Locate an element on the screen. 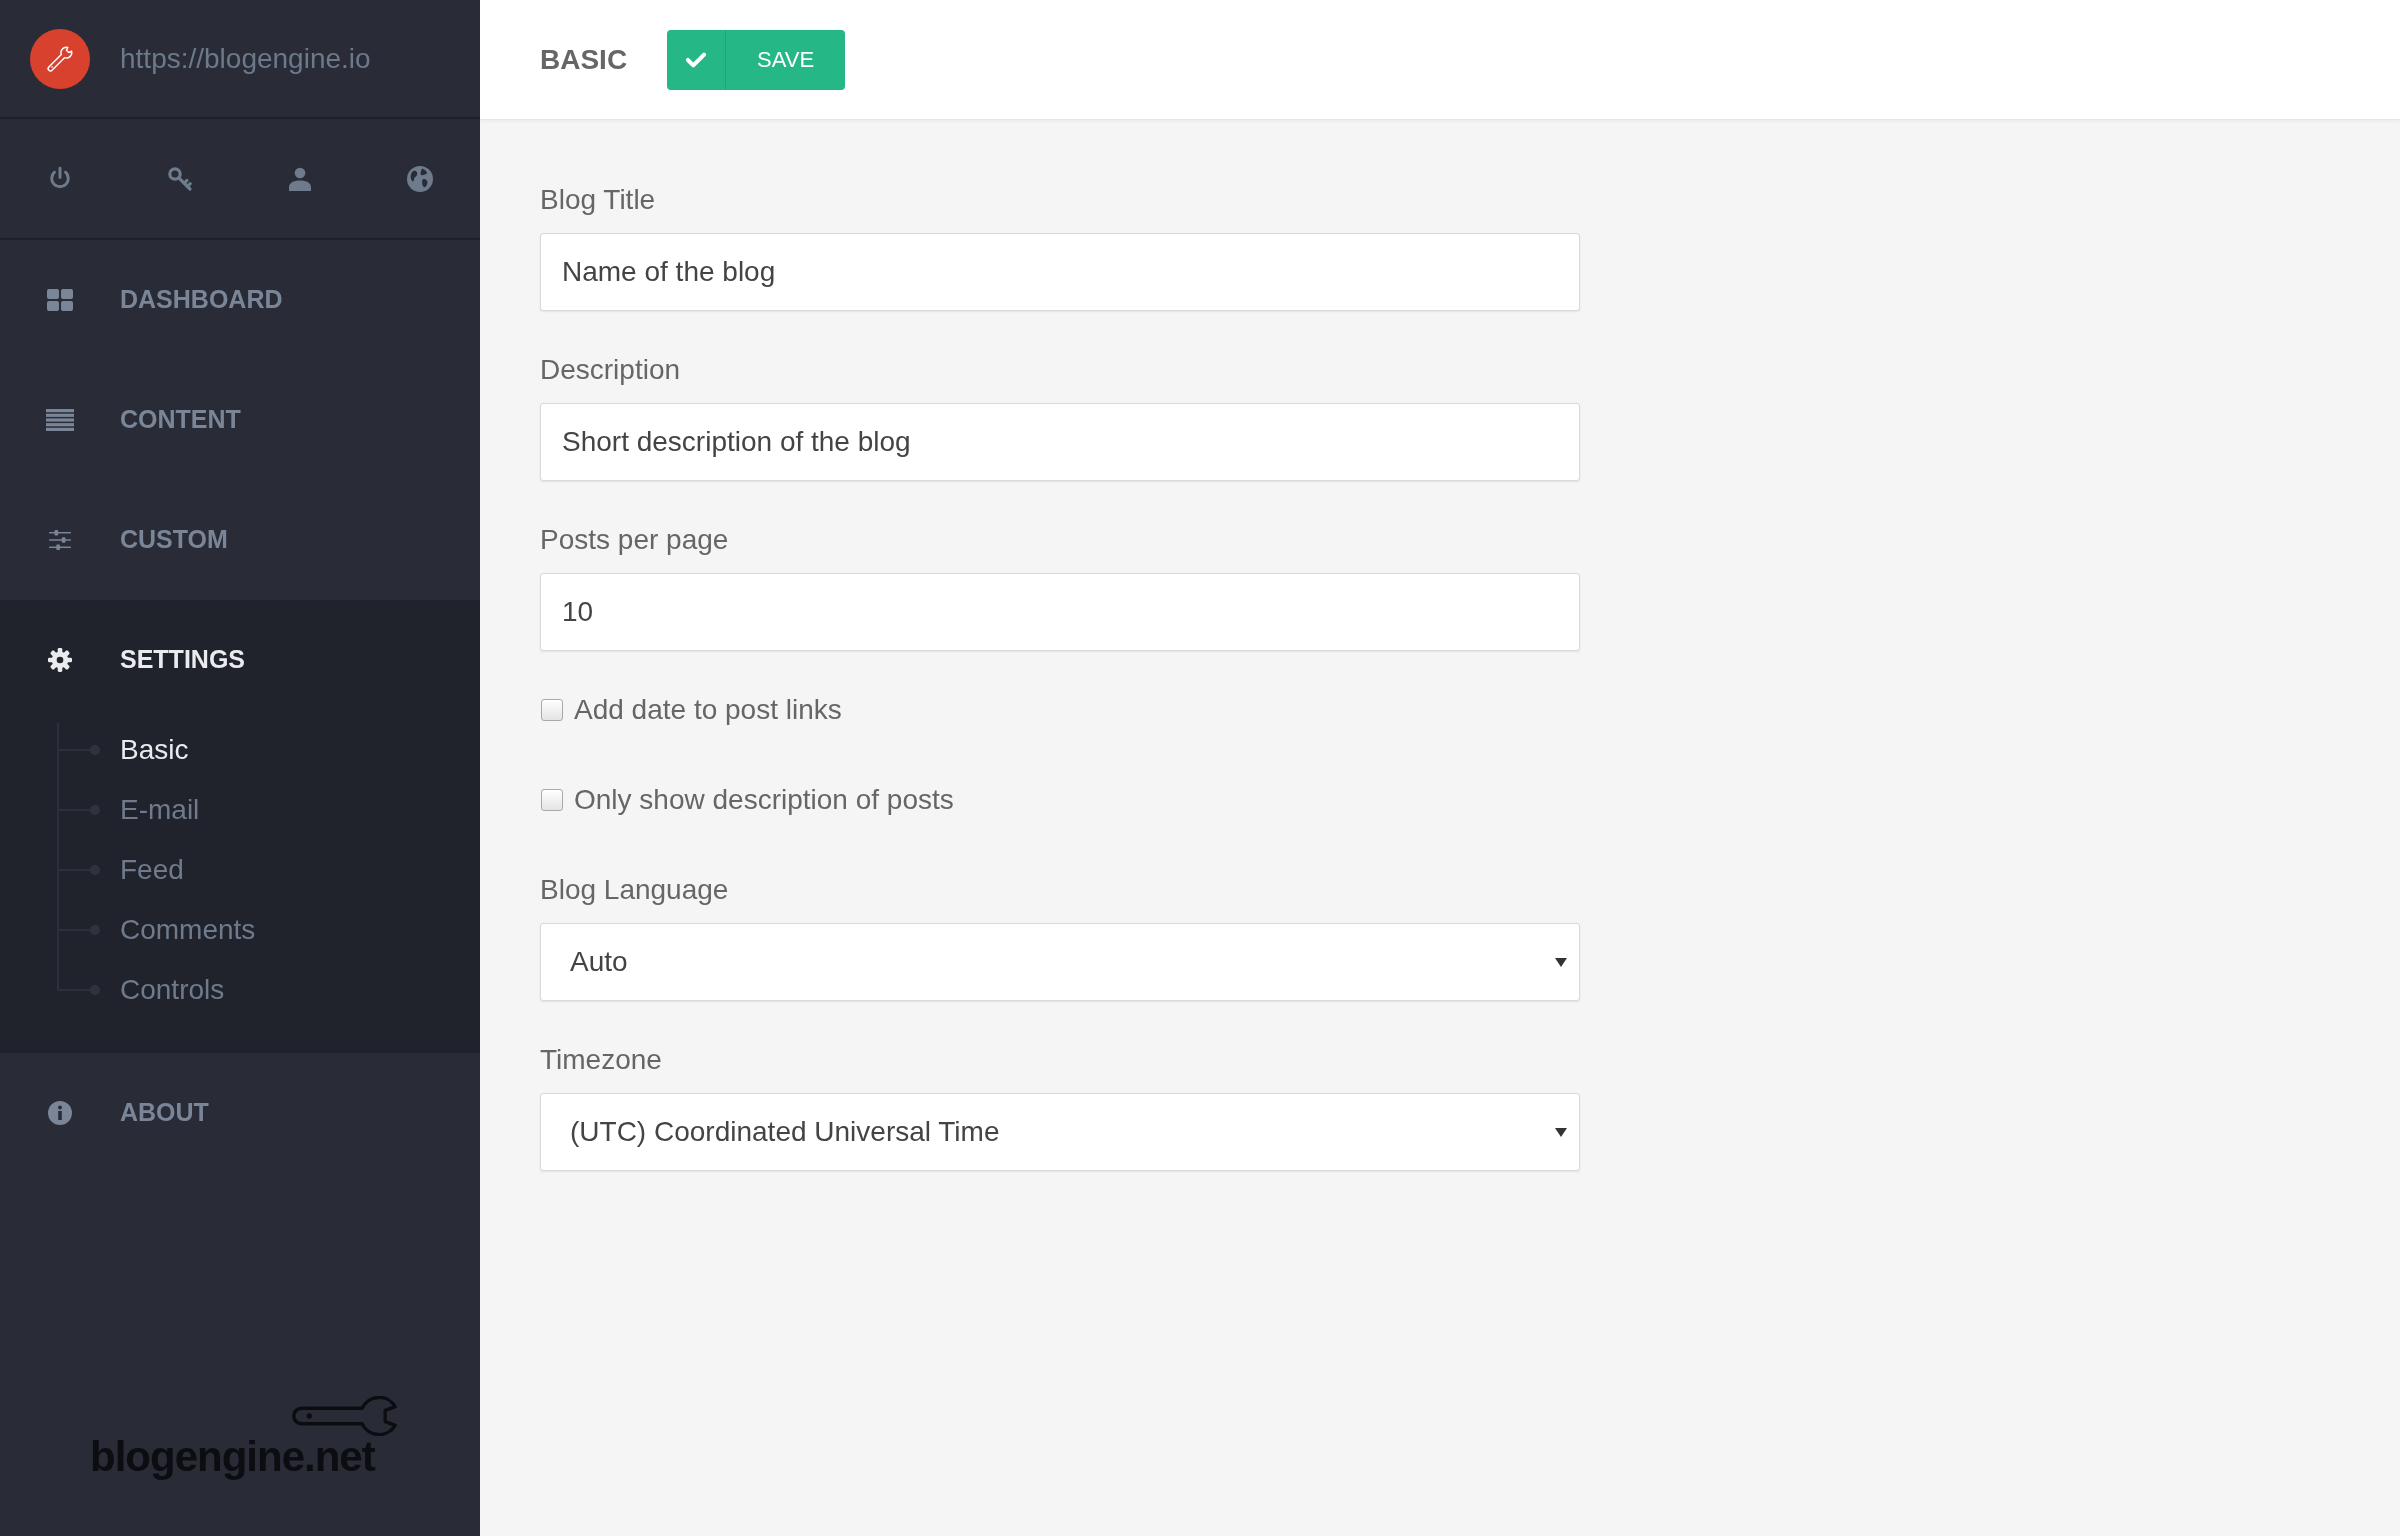 The image size is (2400, 1536). submenu-link: E-mail is located at coordinates (160, 810).